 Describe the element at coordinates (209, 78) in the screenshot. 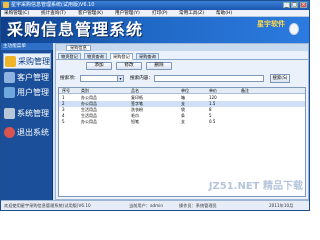

I see `search-input` at that location.